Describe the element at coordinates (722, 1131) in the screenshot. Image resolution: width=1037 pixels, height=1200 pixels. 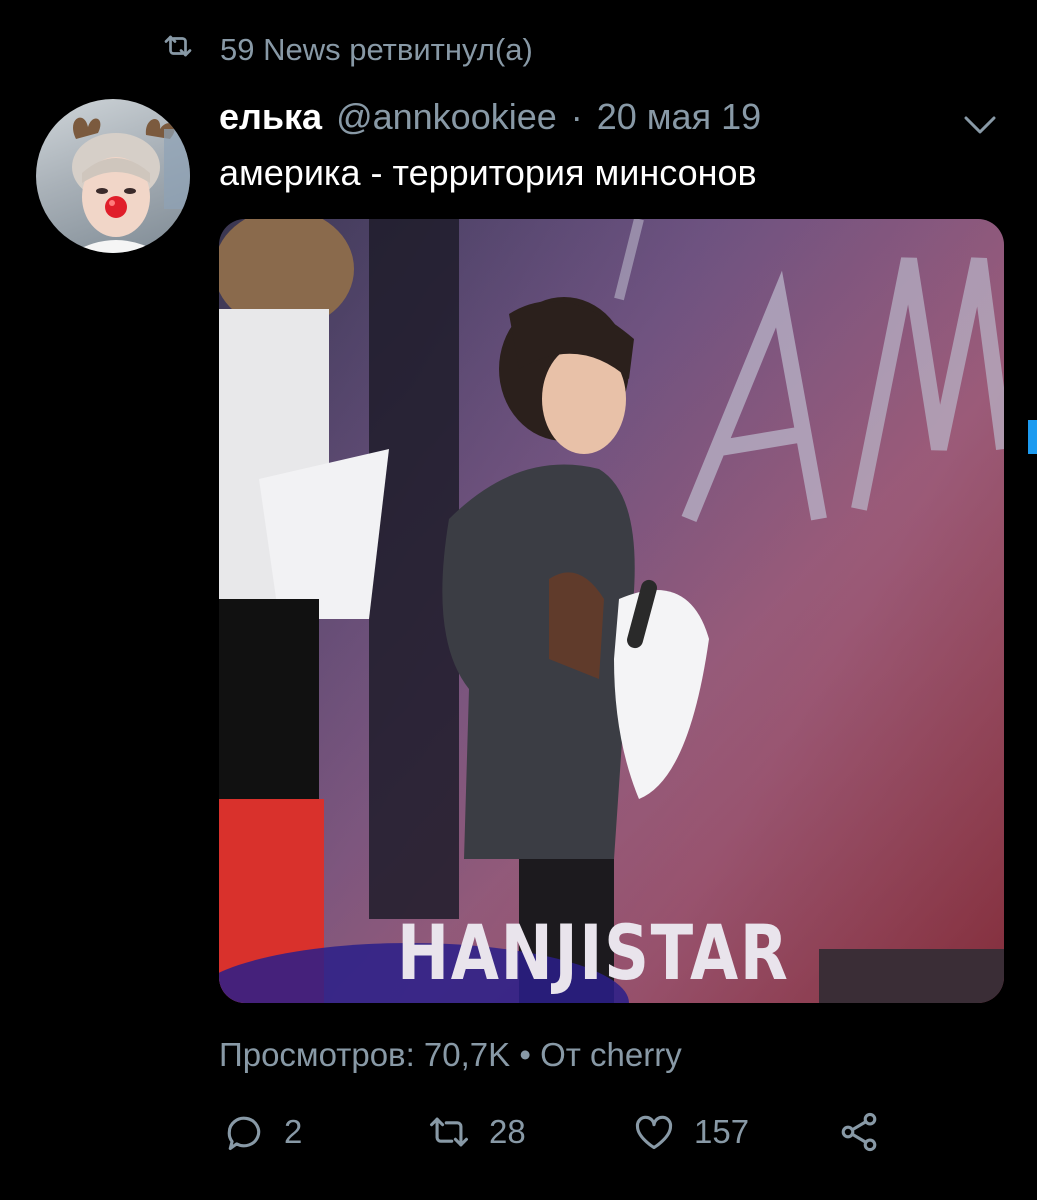
I see `like-count: 157` at that location.